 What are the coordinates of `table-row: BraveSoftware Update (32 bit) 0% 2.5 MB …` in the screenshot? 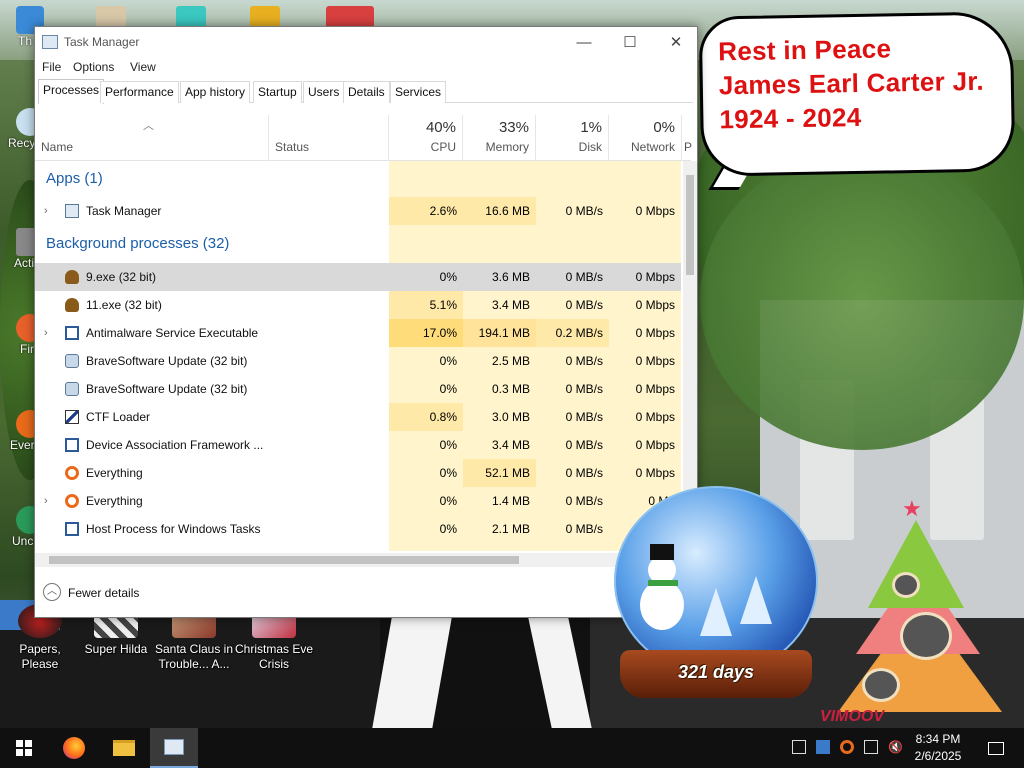 It's located at (358, 361).